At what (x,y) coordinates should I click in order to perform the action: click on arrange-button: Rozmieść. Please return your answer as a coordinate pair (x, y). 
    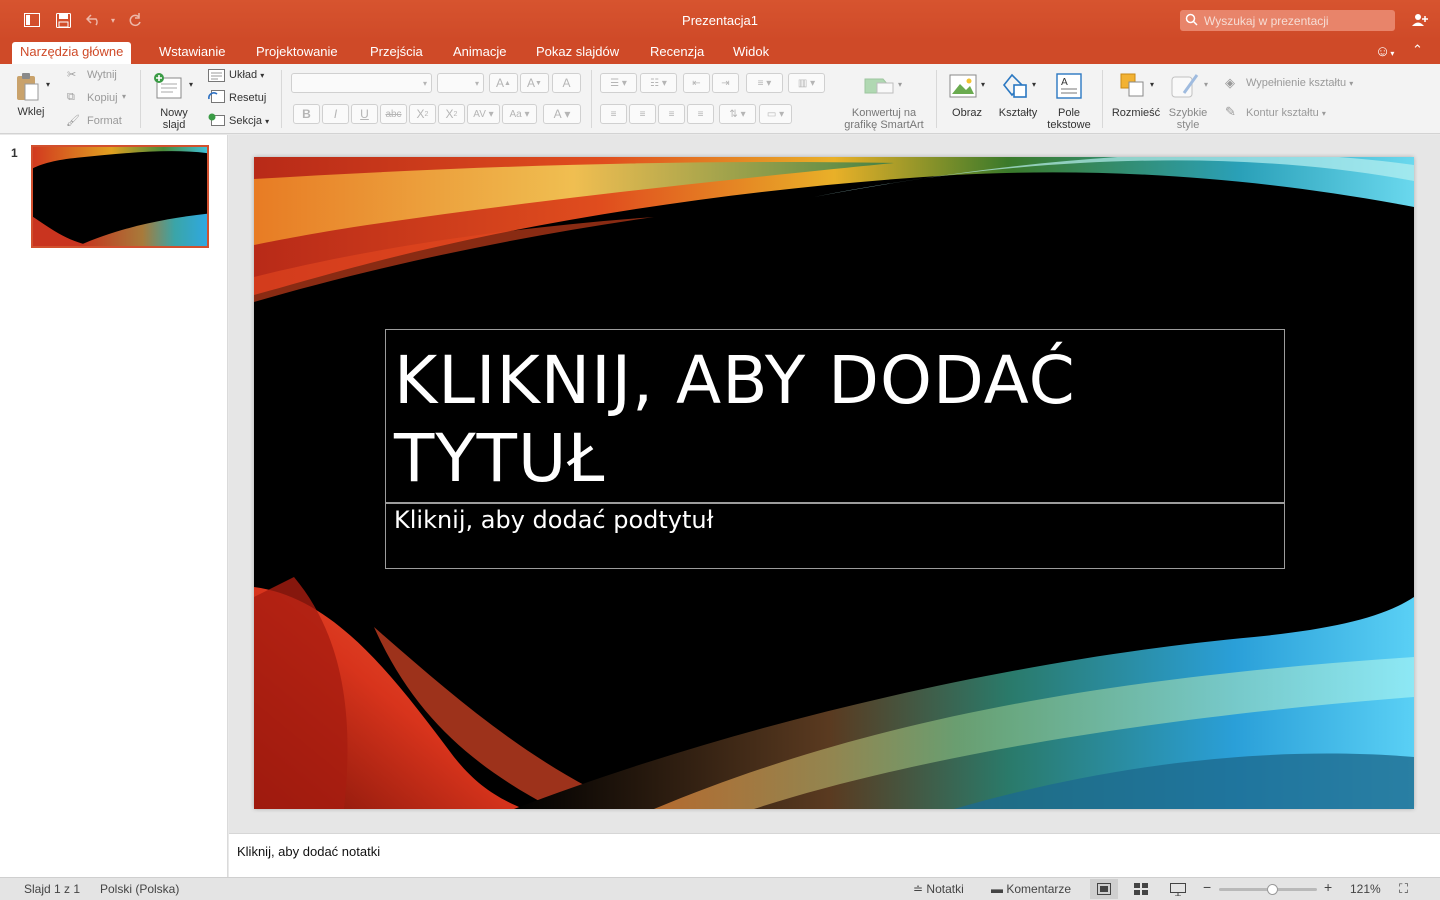
    Looking at the image, I should click on (1136, 113).